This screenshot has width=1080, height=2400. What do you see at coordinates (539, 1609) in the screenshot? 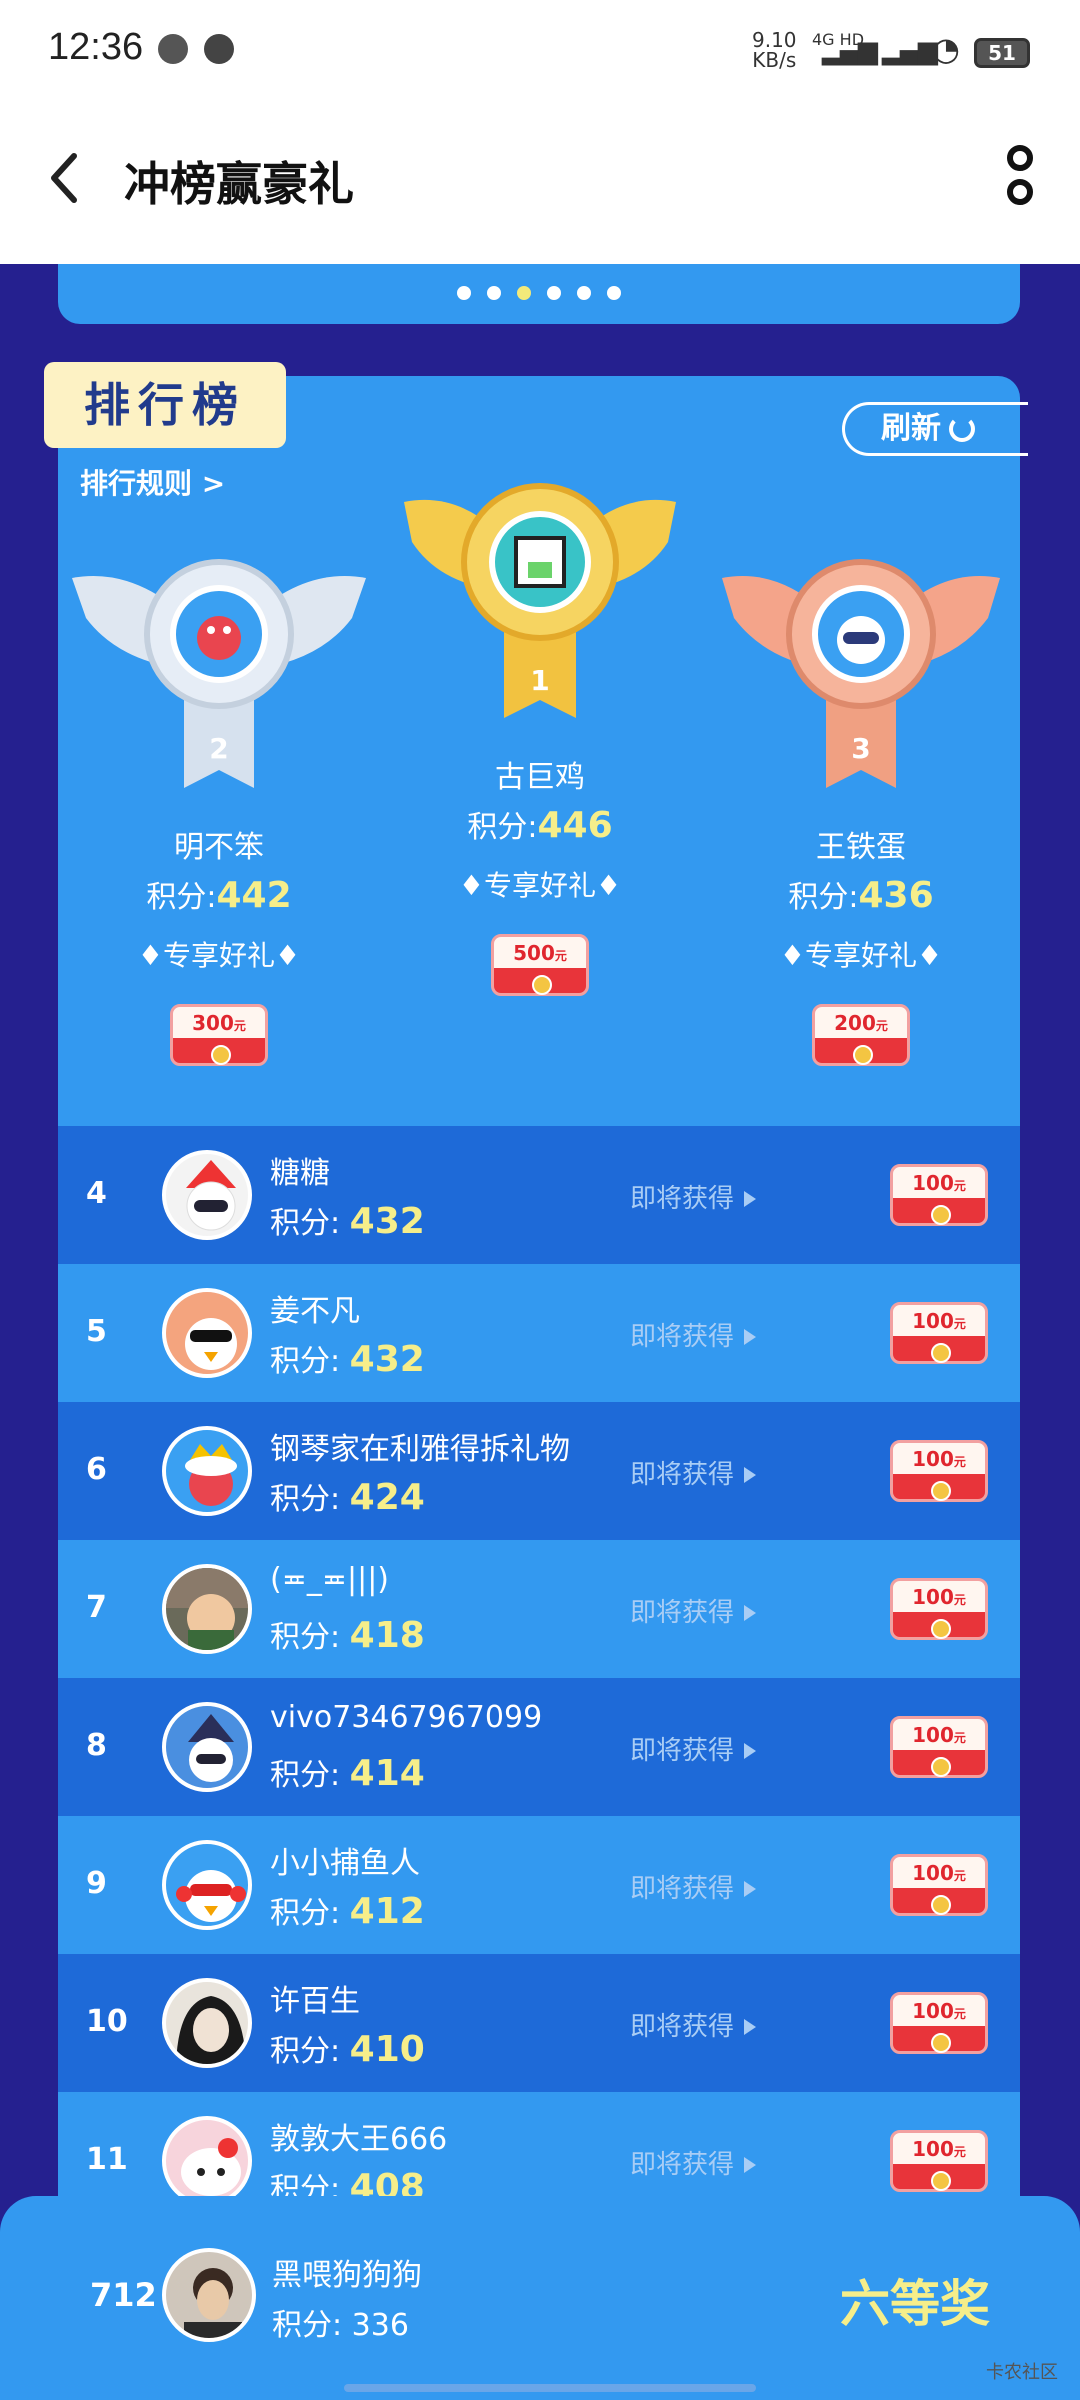
I see `leaderboard-row: 7 (≖_≖|||) 积分: 418 即将获得 100元` at bounding box center [539, 1609].